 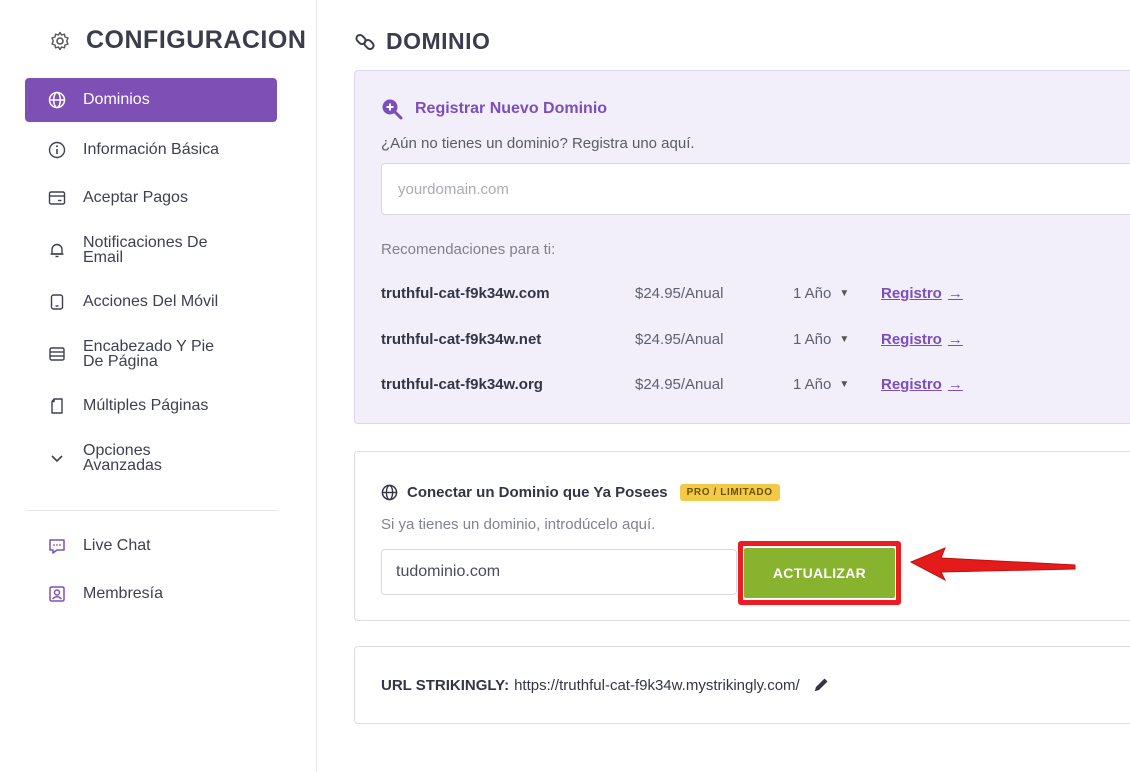 I want to click on pro-badge: PRO / LIMITADO, so click(x=729, y=492).